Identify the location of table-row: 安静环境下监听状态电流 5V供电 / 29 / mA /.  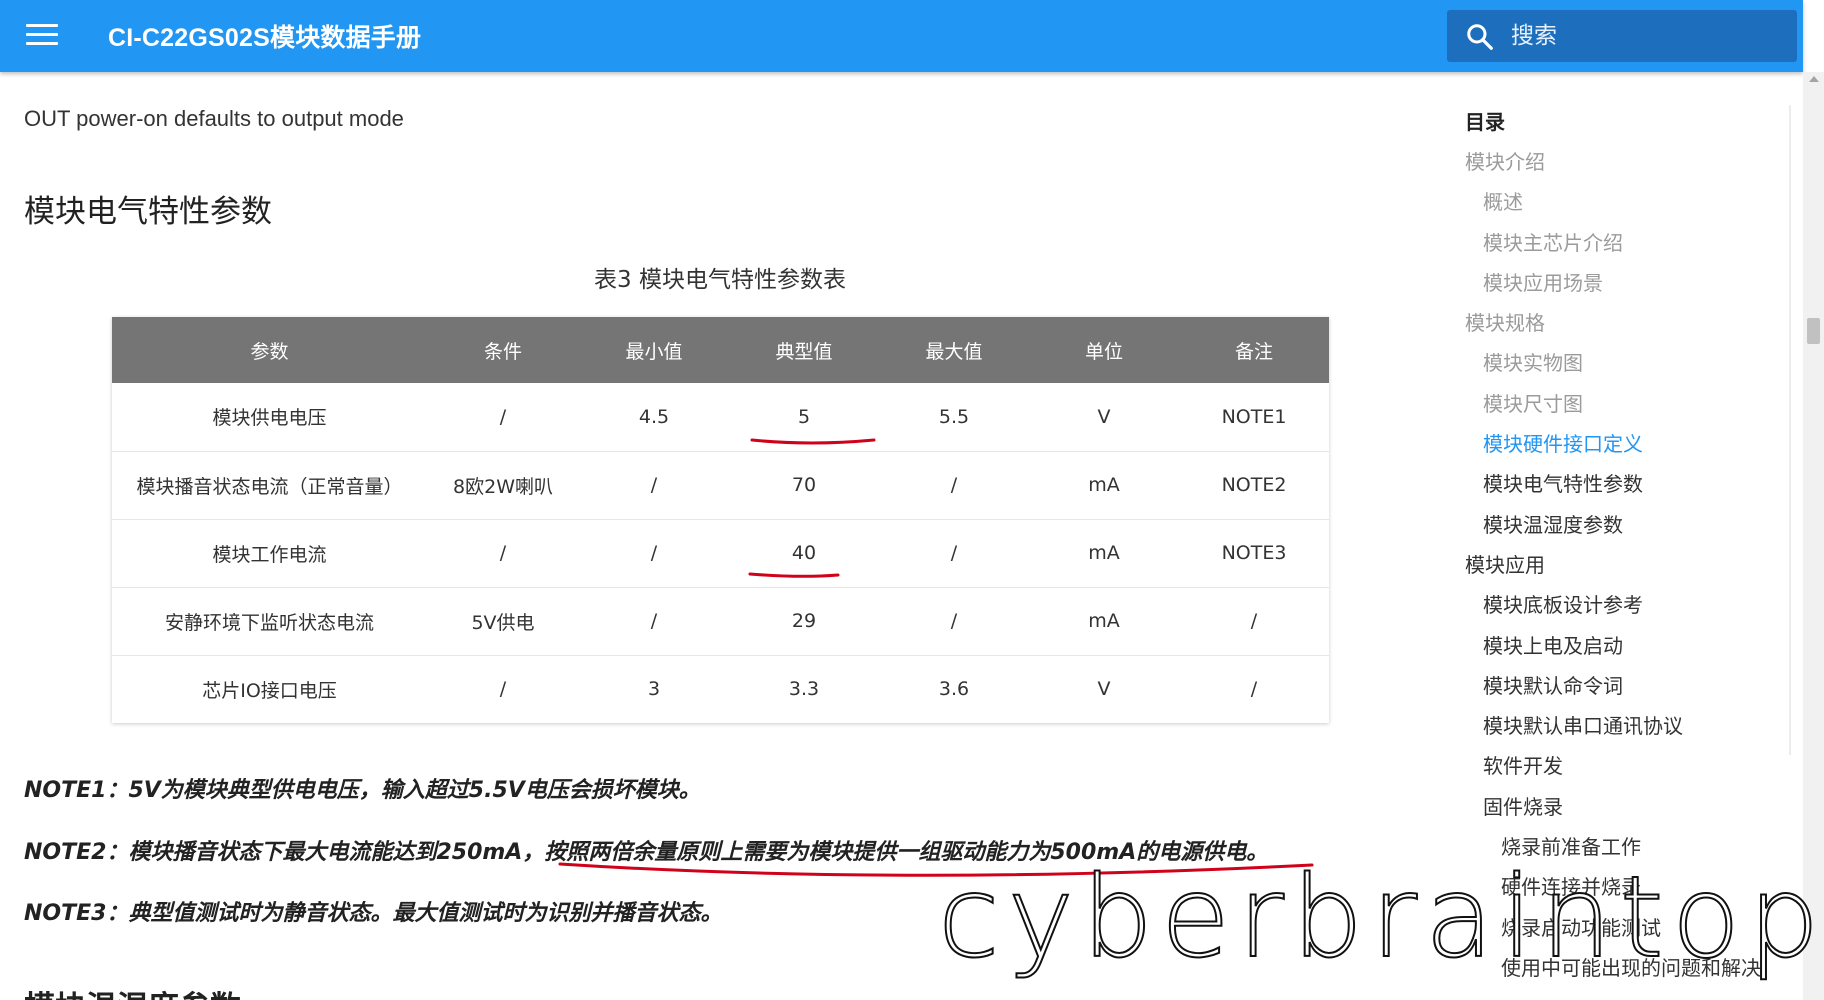
(720, 620).